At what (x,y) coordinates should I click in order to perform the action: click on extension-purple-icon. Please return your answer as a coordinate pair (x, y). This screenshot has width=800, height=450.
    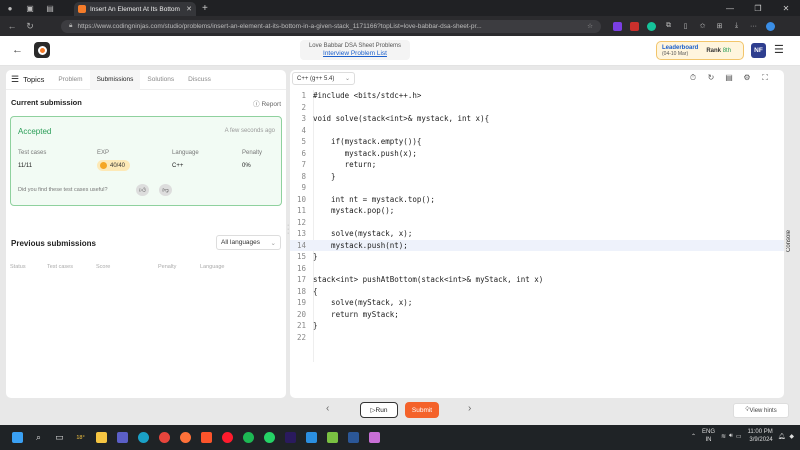
    Looking at the image, I should click on (617, 26).